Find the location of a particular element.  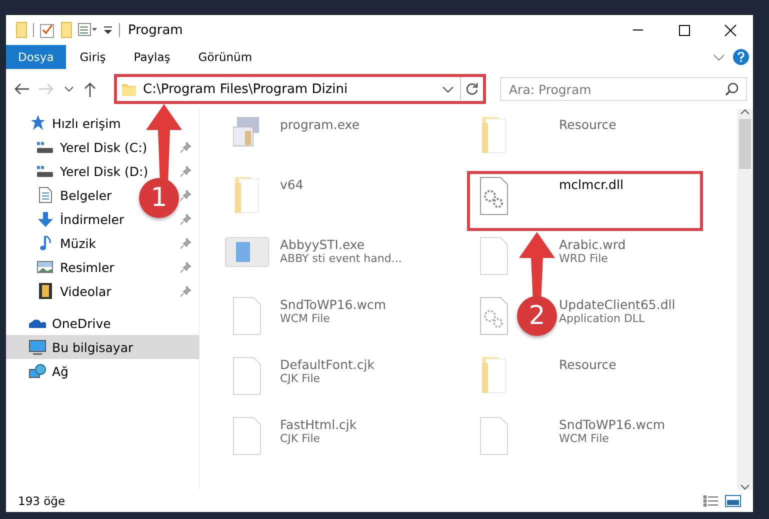

file-name: UpdateClient65.dll is located at coordinates (617, 304).